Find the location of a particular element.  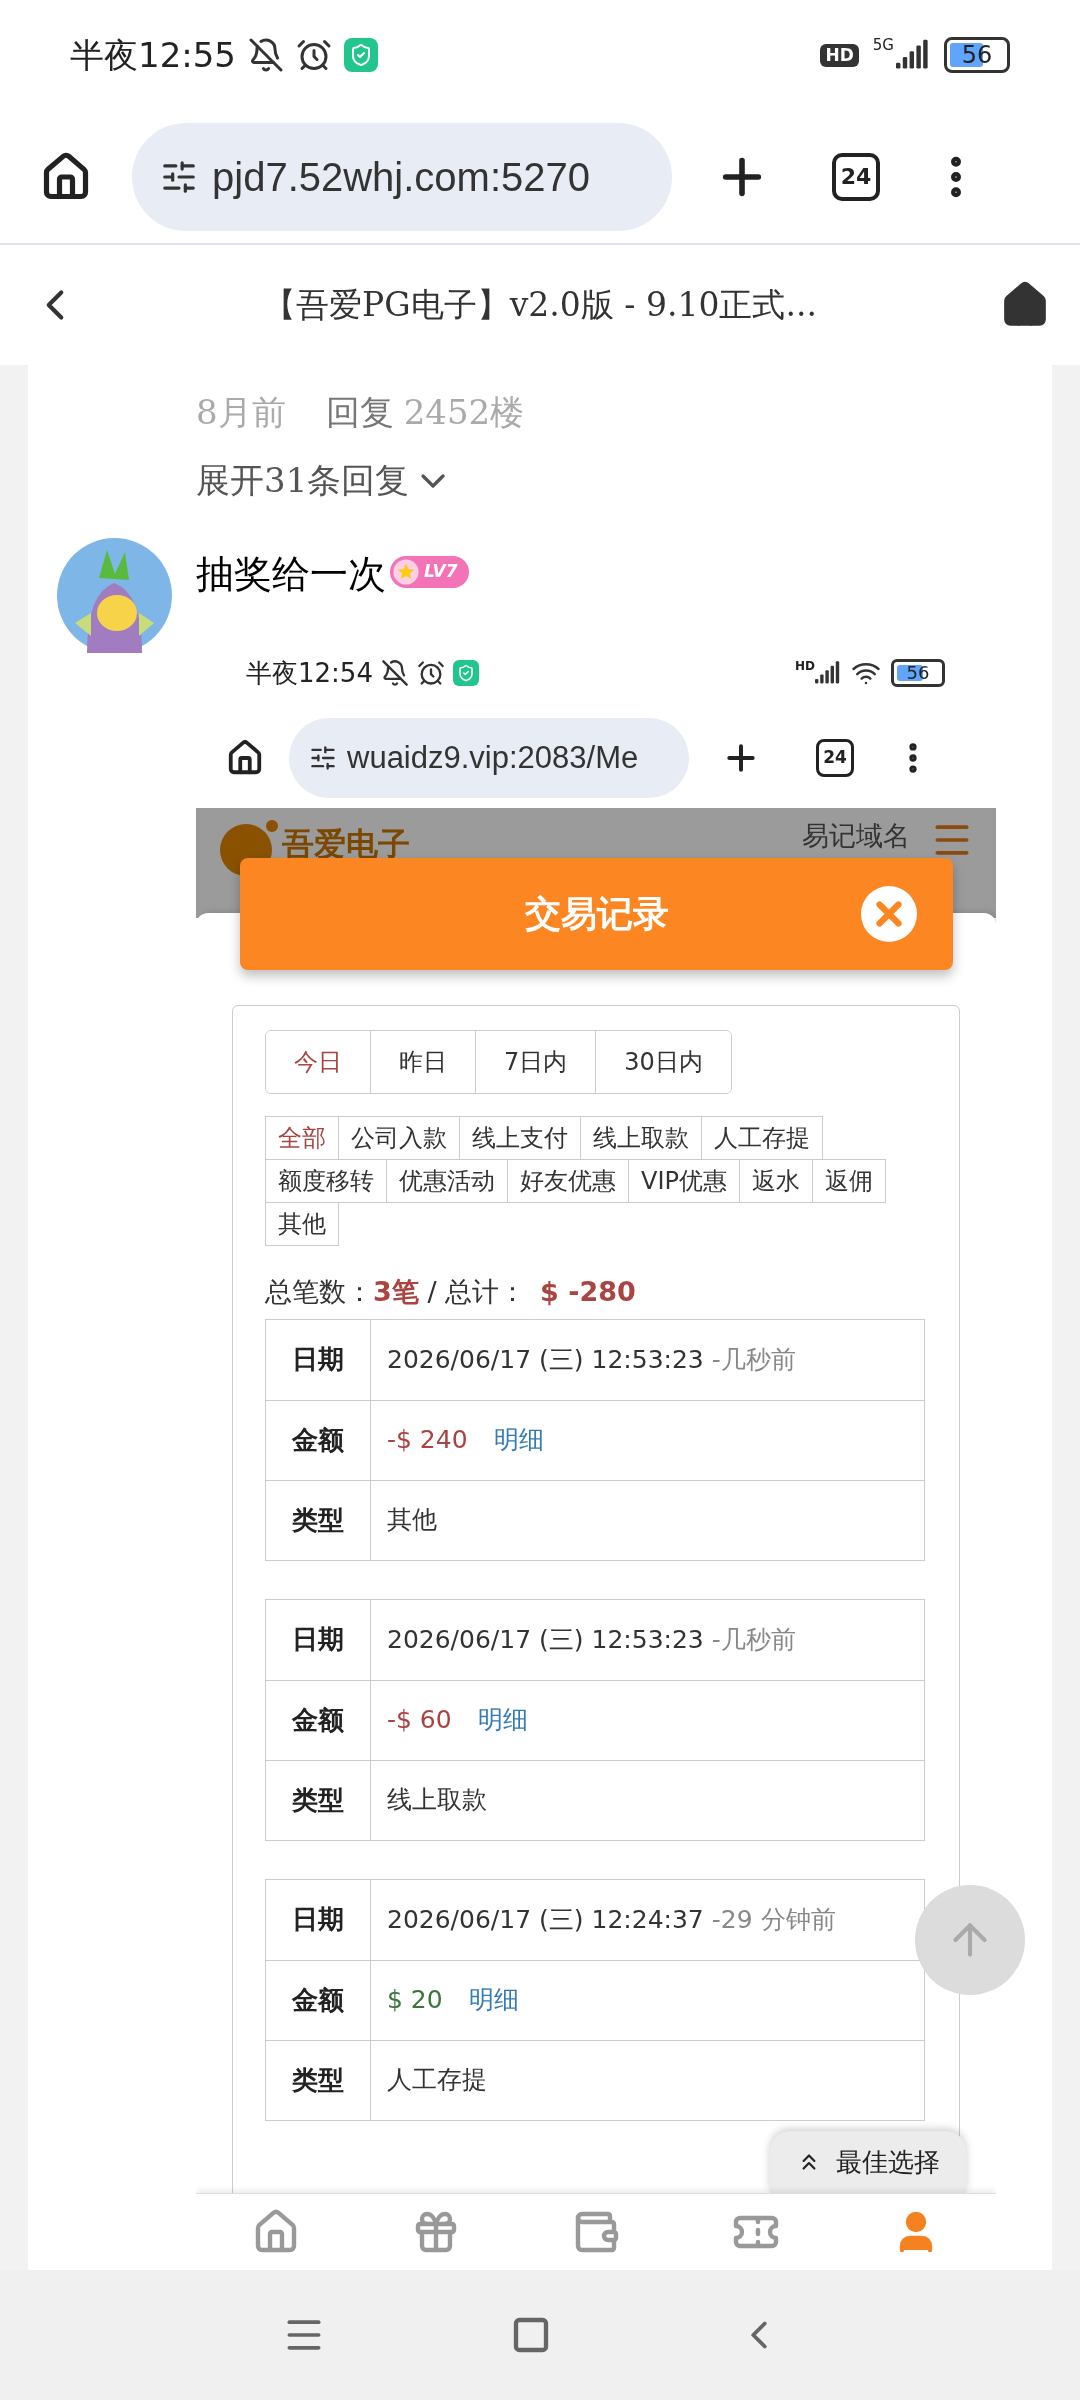

date-value: 2026/06/17 (三) 12:24:37 -29 分钟前 is located at coordinates (611, 1919).